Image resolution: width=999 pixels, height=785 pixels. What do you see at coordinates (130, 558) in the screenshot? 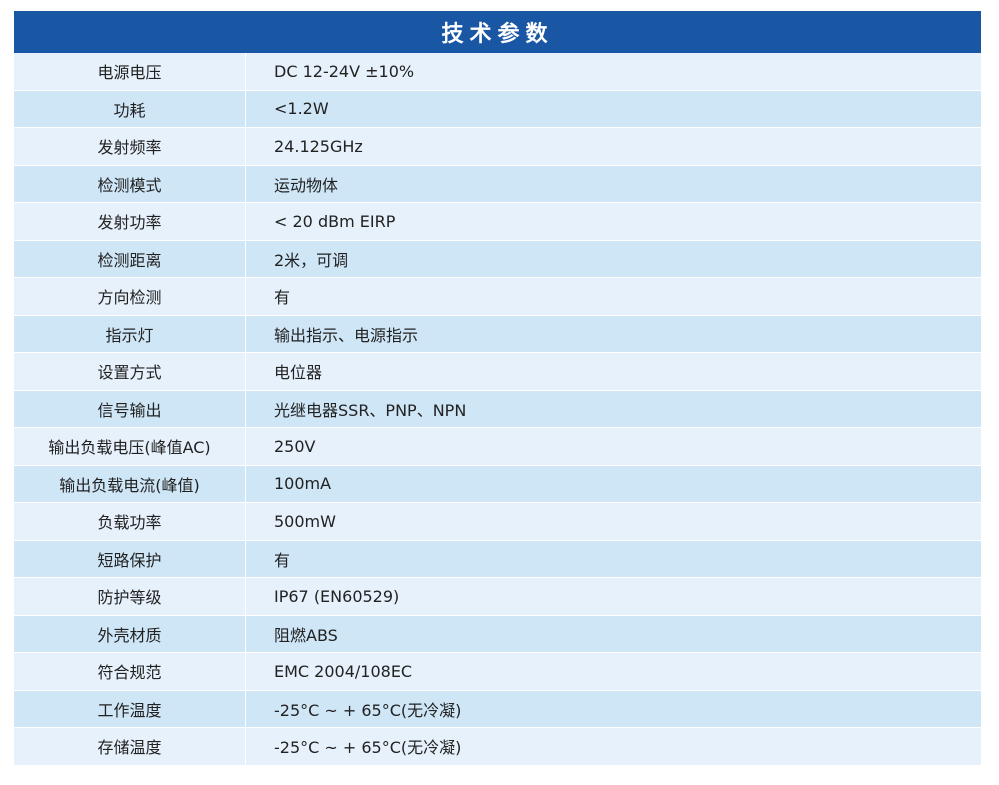
I see `row-label: 短路保护` at bounding box center [130, 558].